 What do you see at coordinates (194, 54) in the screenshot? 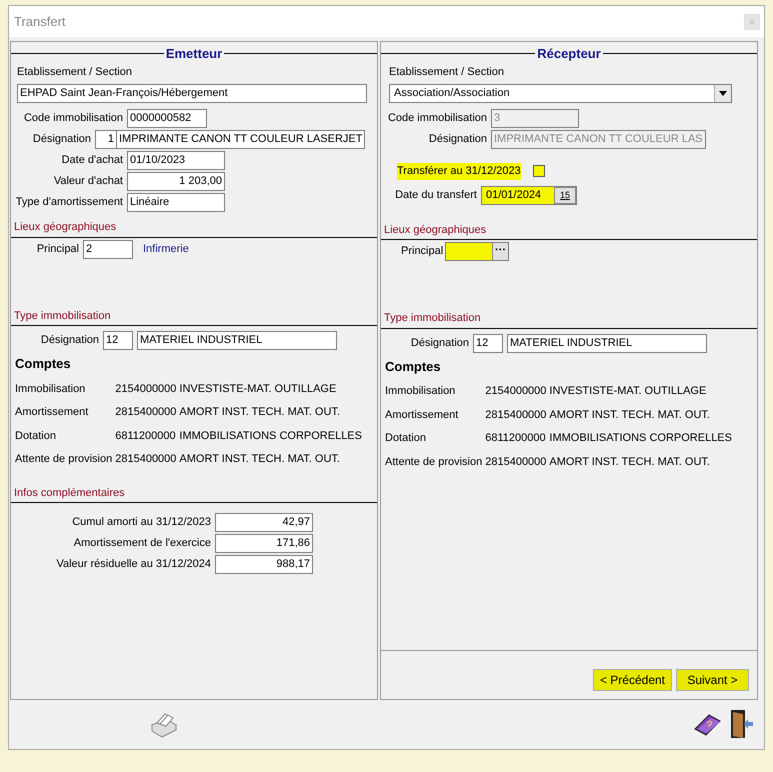
I see `panel-title: Emetteur` at bounding box center [194, 54].